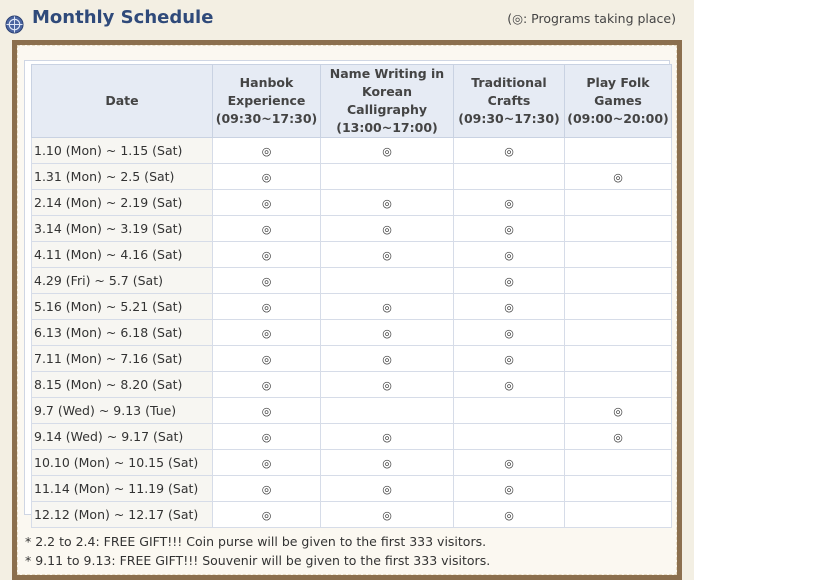 Image resolution: width=819 pixels, height=580 pixels. I want to click on column-header-line: (09:00~20:00), so click(618, 118).